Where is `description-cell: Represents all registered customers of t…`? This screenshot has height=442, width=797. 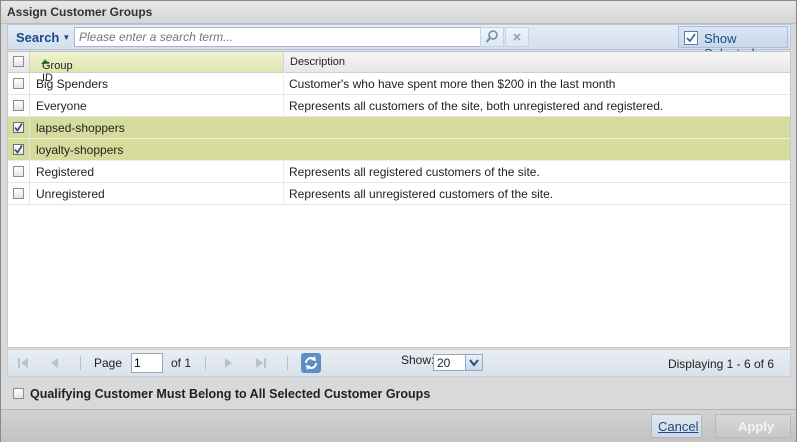
description-cell: Represents all registered customers of t… is located at coordinates (414, 172).